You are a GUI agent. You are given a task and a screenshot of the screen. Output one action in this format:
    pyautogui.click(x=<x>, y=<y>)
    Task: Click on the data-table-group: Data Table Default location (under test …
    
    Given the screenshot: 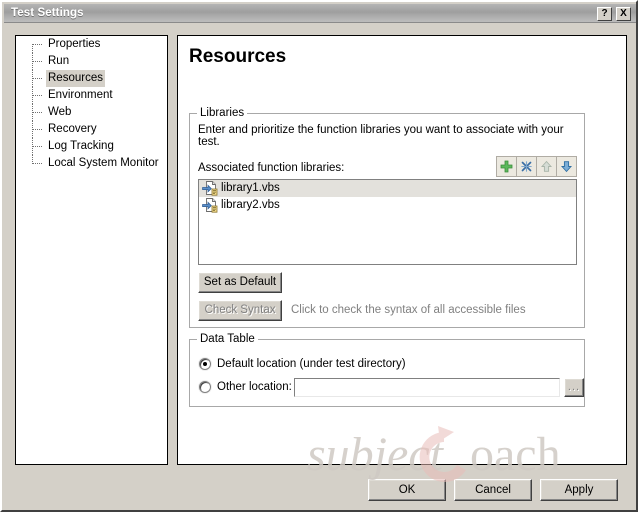 What is the action you would take?
    pyautogui.click(x=387, y=370)
    